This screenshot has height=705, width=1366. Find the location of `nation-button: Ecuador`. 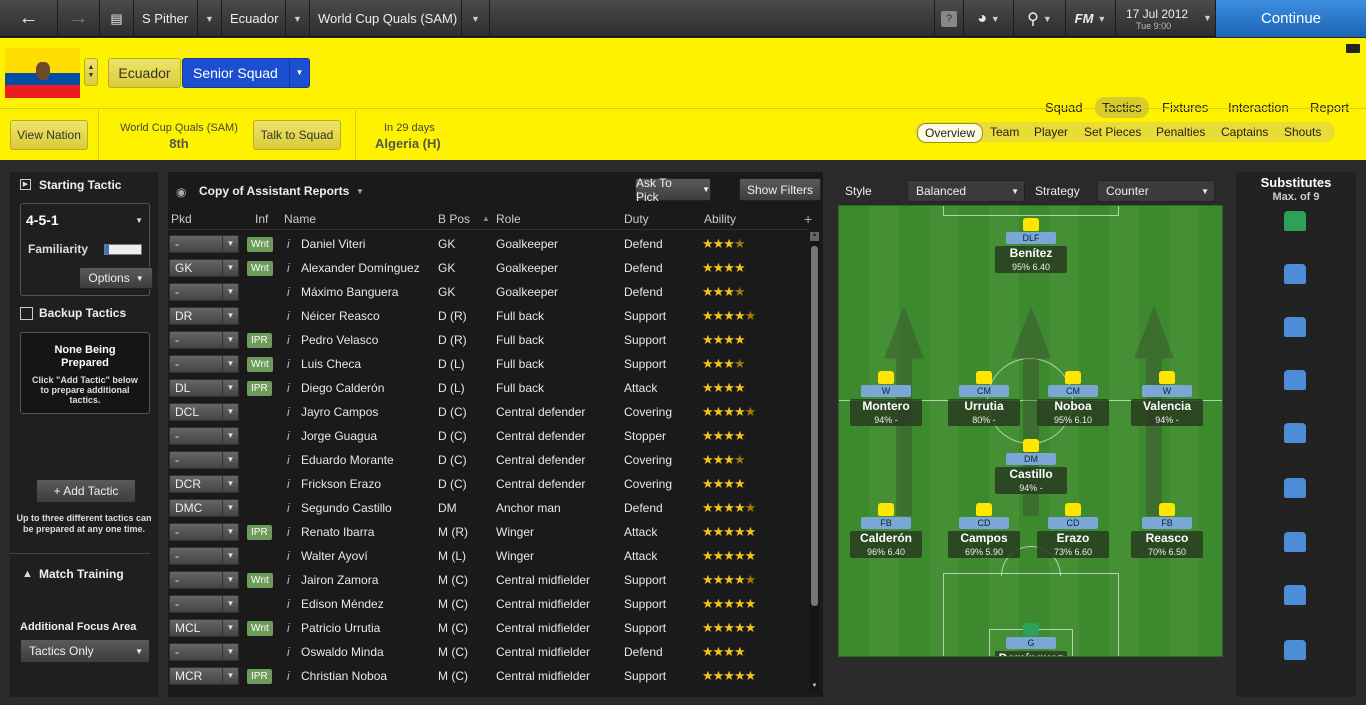

nation-button: Ecuador is located at coordinates (144, 73).